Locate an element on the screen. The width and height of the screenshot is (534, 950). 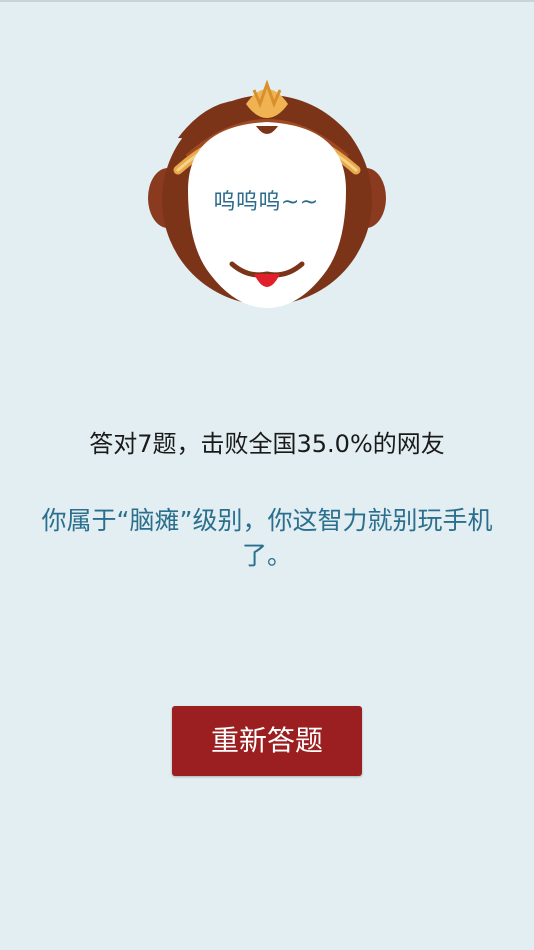
score-summary: 答对7题，击败全国35.0%的网友 is located at coordinates (267, 444).